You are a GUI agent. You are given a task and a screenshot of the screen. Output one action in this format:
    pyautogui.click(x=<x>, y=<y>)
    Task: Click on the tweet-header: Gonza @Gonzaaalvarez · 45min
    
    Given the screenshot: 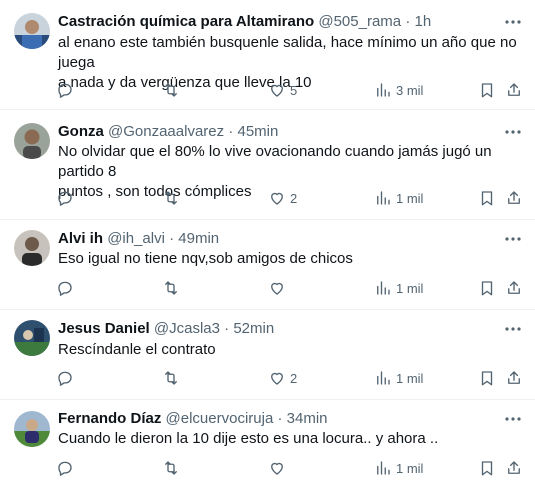 What is the action you would take?
    pyautogui.click(x=168, y=132)
    